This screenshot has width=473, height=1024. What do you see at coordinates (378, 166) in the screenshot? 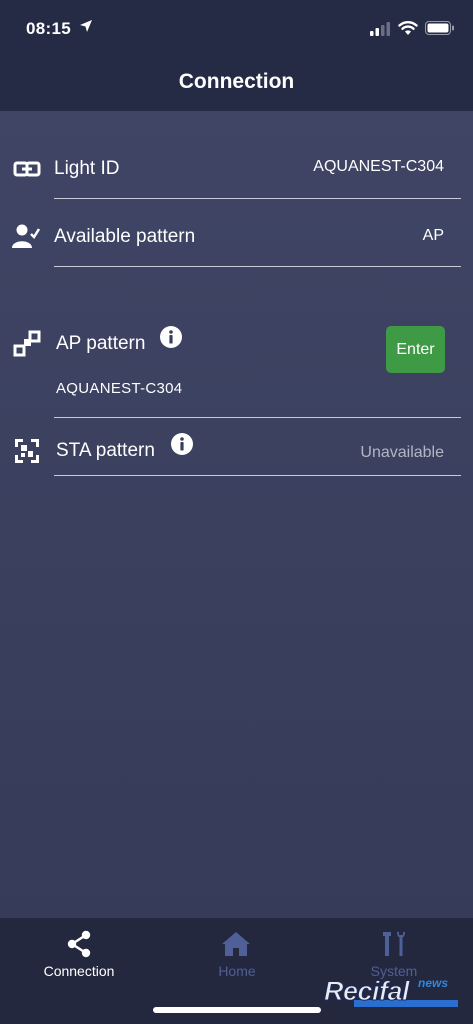
I see `light-id-value: AQUANEST-C304` at bounding box center [378, 166].